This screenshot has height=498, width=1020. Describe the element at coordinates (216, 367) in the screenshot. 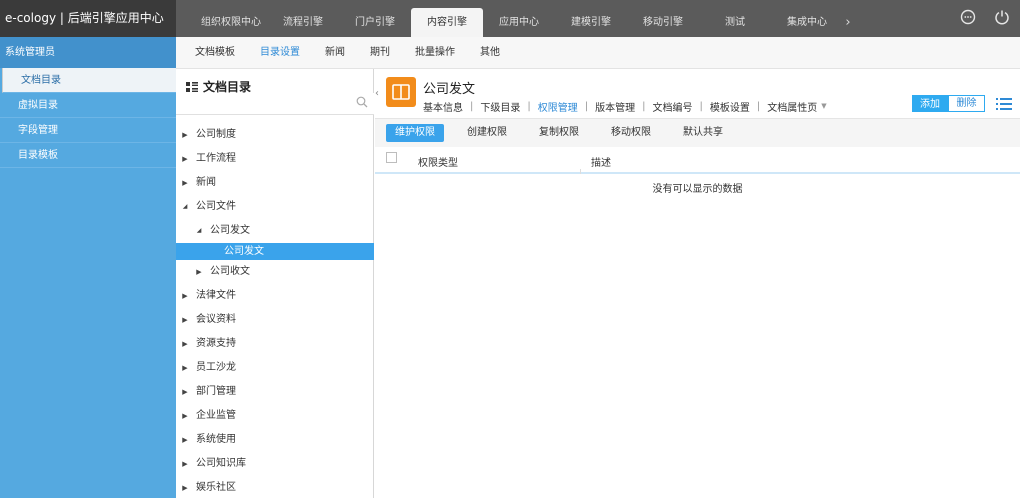

I see `tree-node-label: 员工沙龙` at that location.